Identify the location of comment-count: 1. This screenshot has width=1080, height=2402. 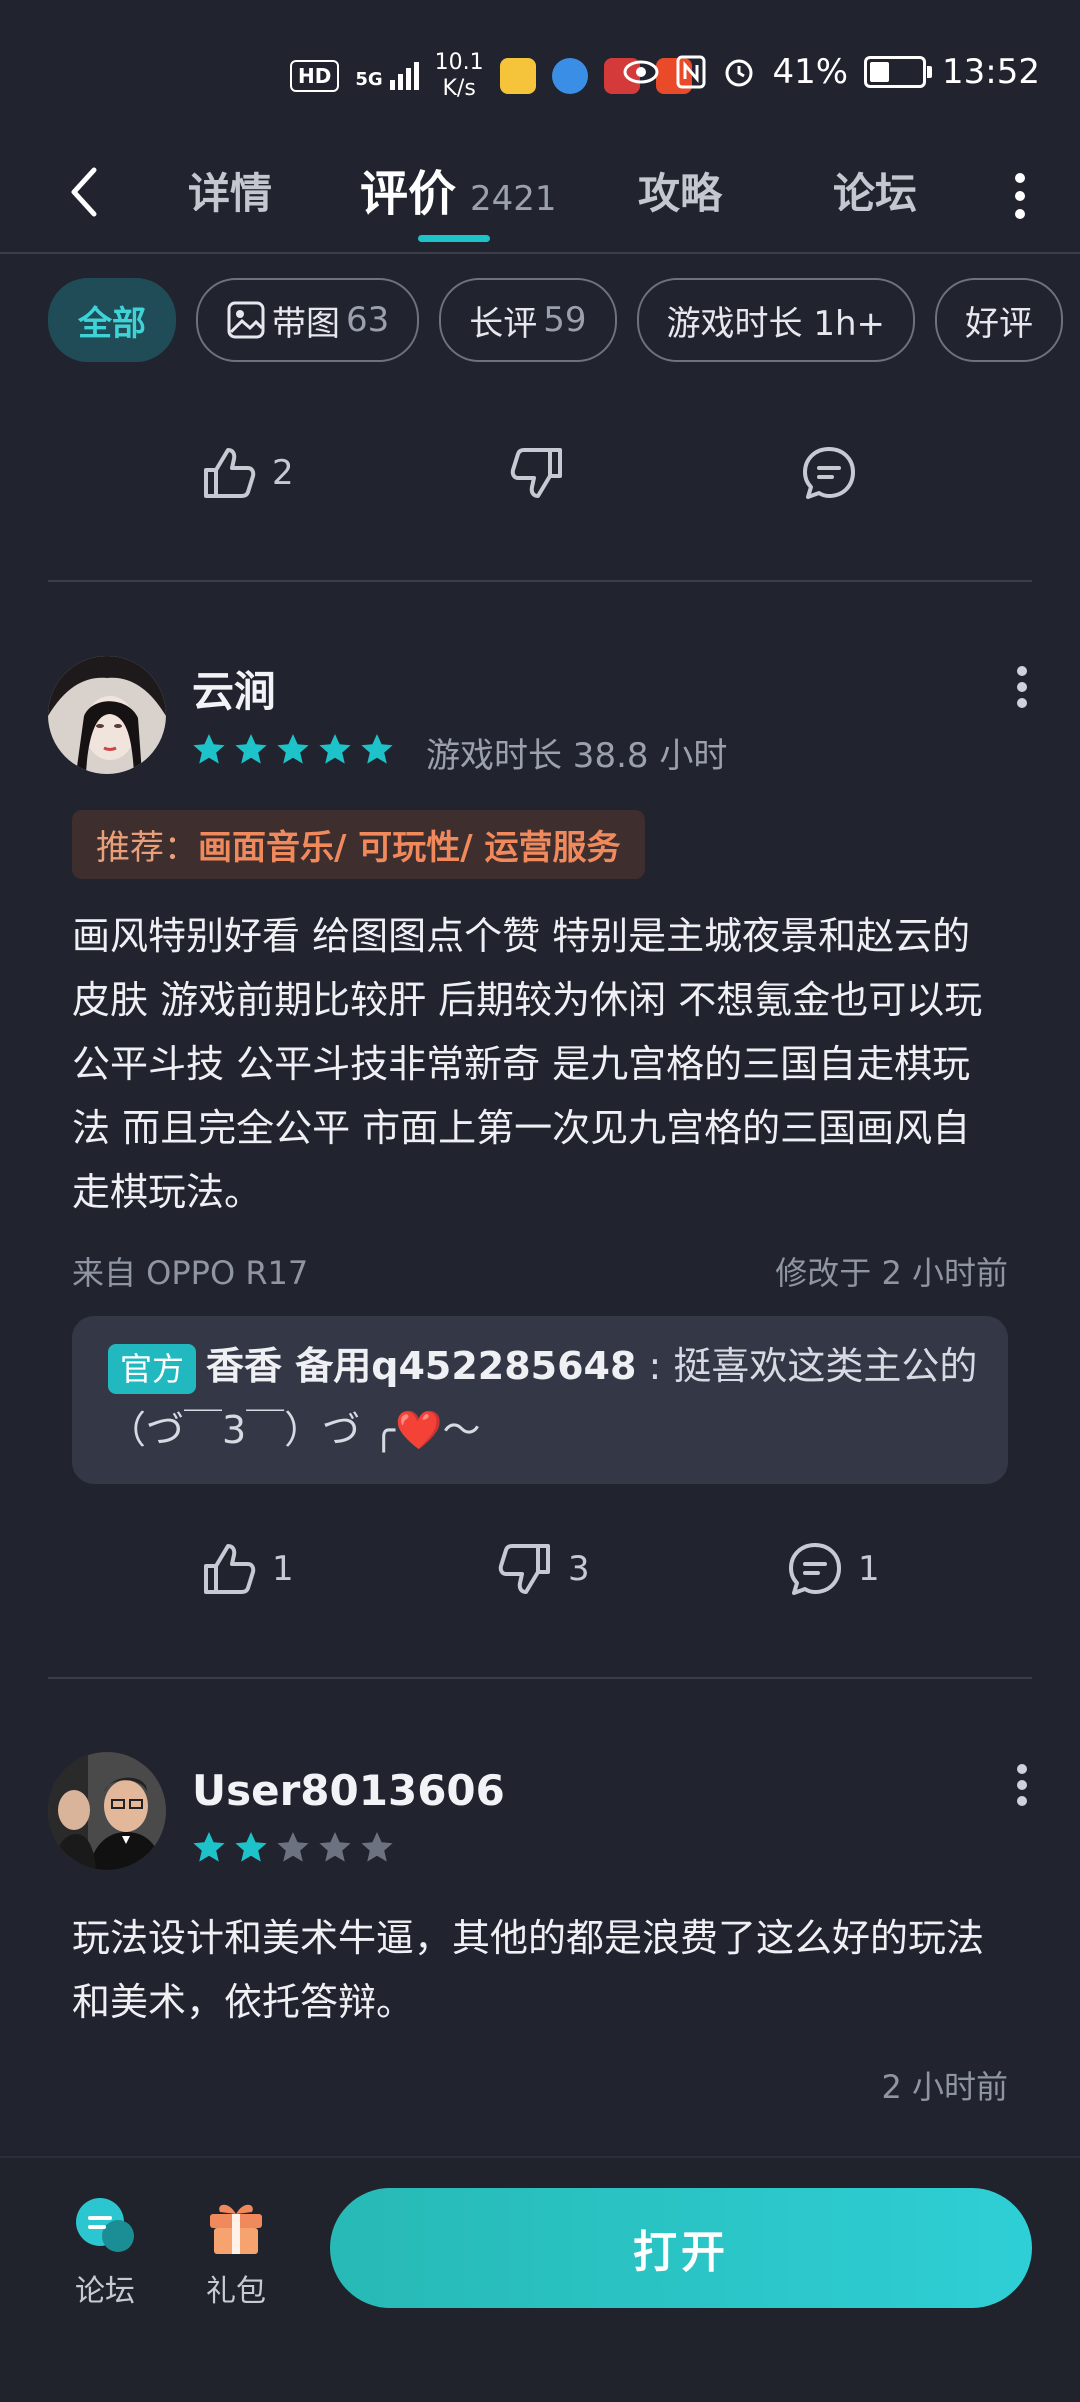
(869, 1569).